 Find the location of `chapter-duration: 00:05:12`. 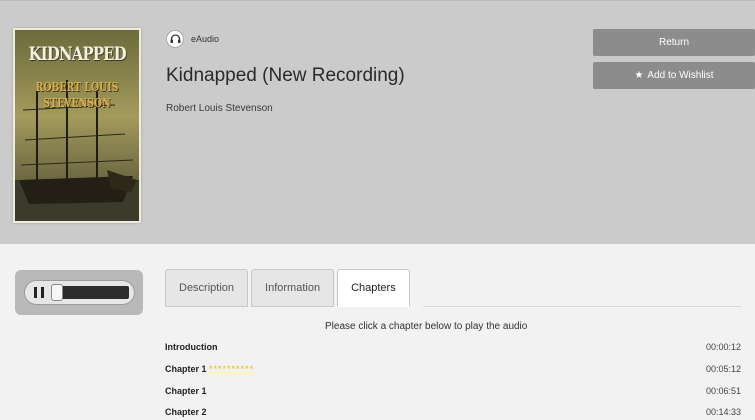

chapter-duration: 00:05:12 is located at coordinates (723, 369).